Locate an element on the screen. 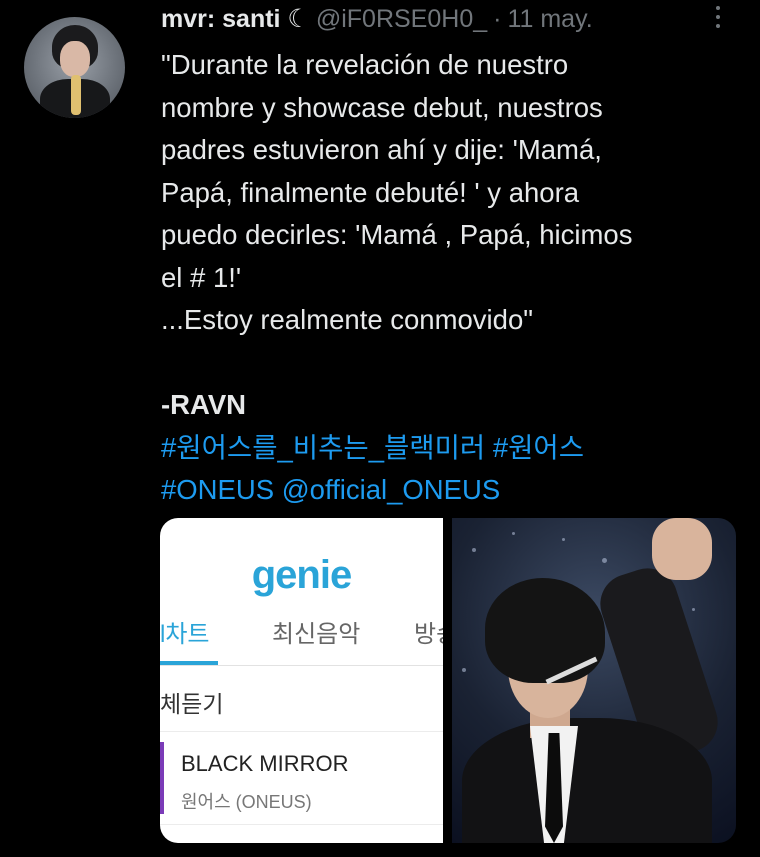 This screenshot has width=760, height=857. tweet-date: 11 may. is located at coordinates (549, 19).